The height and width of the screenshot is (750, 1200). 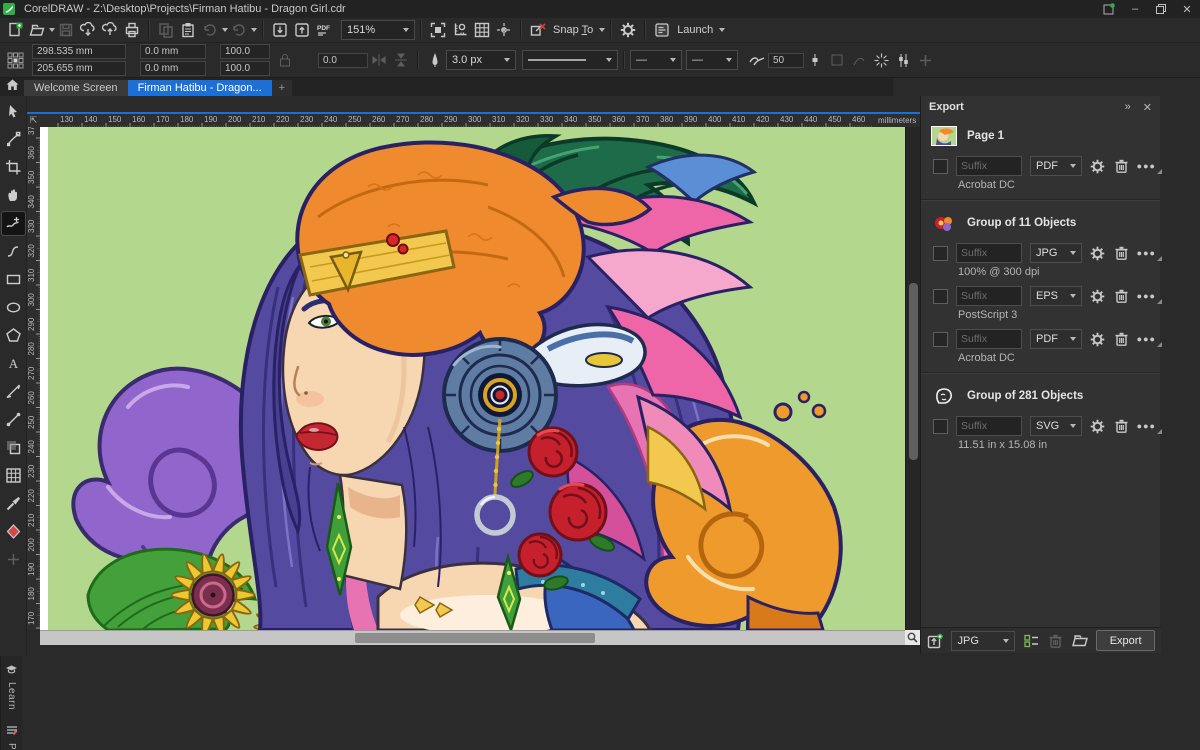 What do you see at coordinates (13, 503) in the screenshot?
I see `eyedropper-tool` at bounding box center [13, 503].